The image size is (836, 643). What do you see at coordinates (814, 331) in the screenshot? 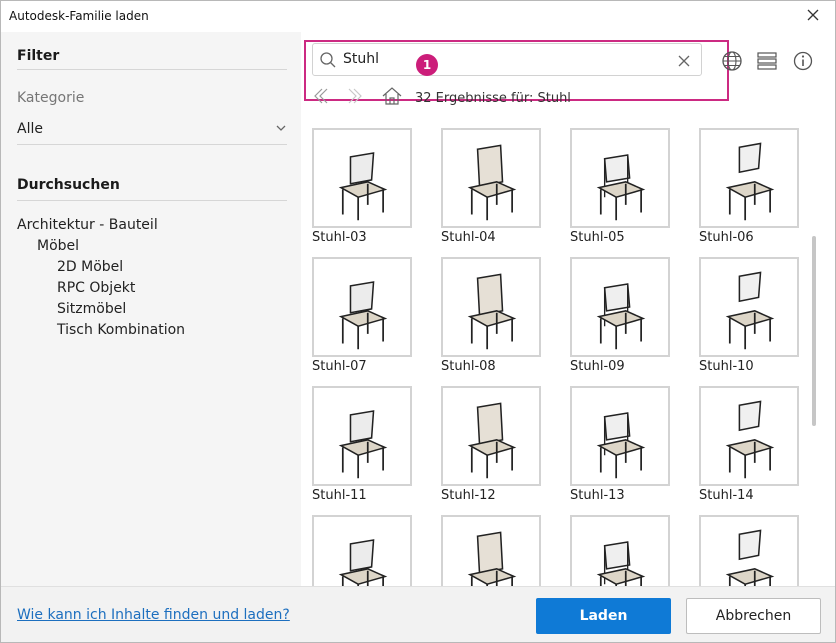
I see `scrollbar` at bounding box center [814, 331].